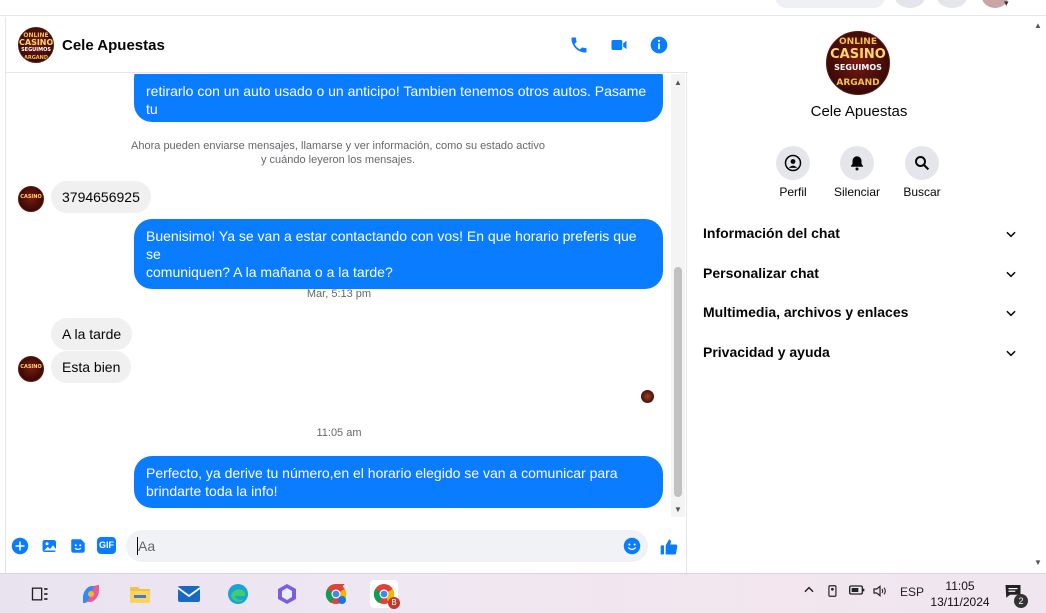 This screenshot has height=613, width=1046. What do you see at coordinates (21, 547) in the screenshot?
I see `plus-icon` at bounding box center [21, 547].